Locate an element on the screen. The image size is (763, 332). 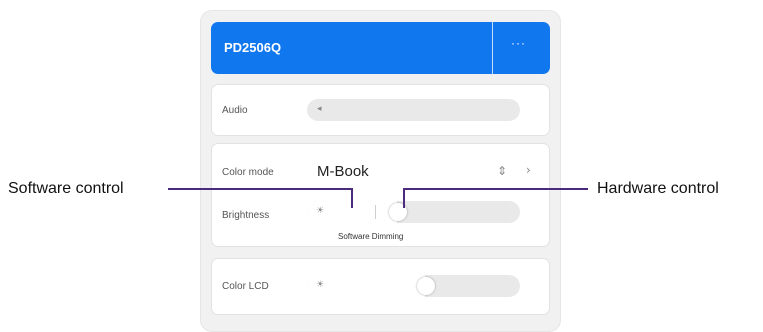
device-title: PD2506Q is located at coordinates (253, 47).